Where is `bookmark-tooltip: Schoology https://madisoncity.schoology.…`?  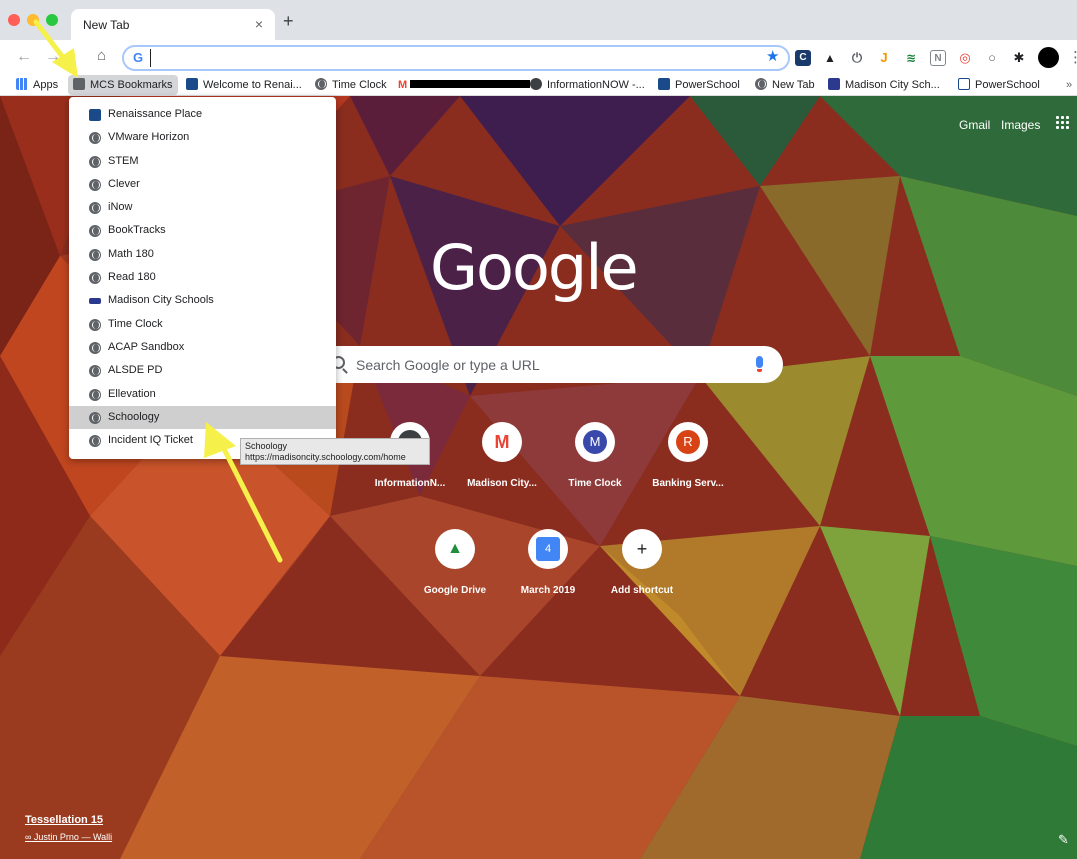 bookmark-tooltip: Schoology https://madisoncity.schoology.… is located at coordinates (335, 451).